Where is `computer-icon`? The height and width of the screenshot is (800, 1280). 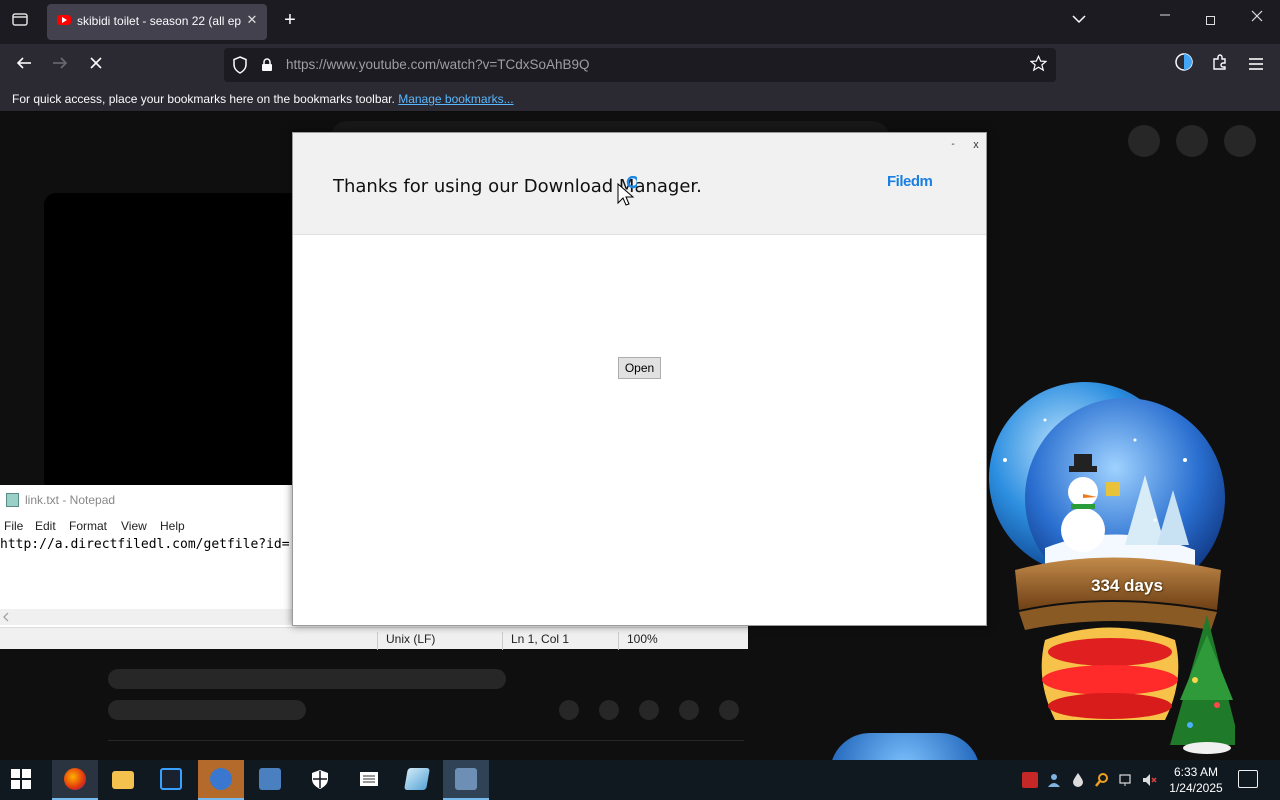 computer-icon is located at coordinates (270, 779).